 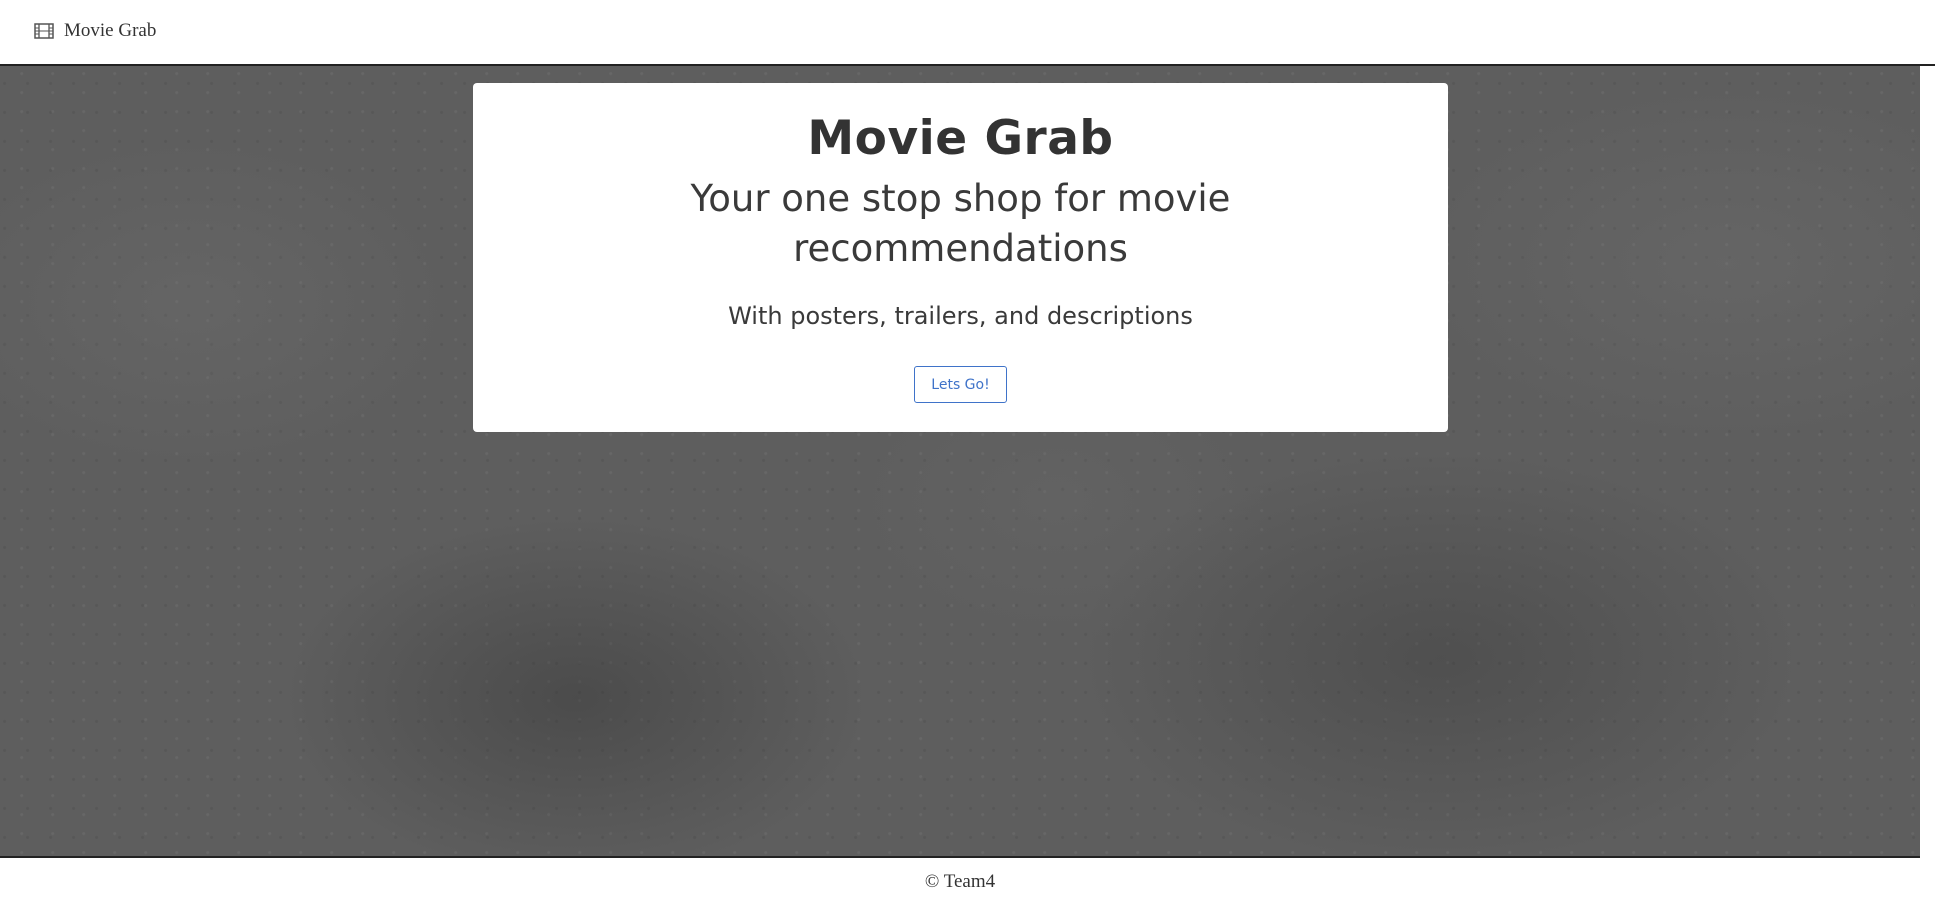 I want to click on lets-go-button: Lets Go!, so click(x=960, y=384).